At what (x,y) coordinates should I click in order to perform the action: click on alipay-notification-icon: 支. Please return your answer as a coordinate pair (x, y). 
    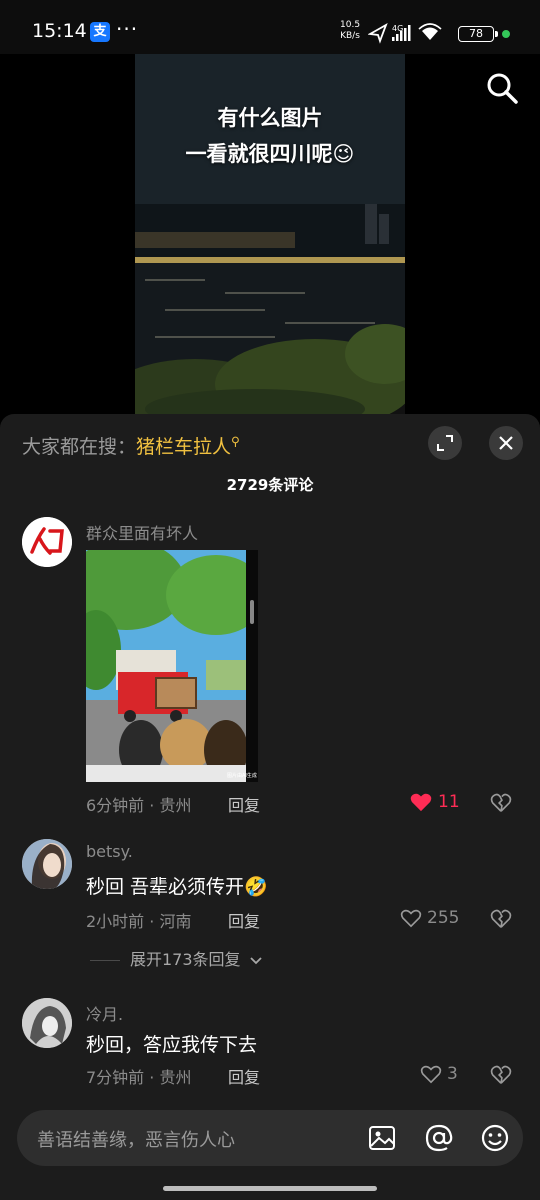
    Looking at the image, I should click on (100, 32).